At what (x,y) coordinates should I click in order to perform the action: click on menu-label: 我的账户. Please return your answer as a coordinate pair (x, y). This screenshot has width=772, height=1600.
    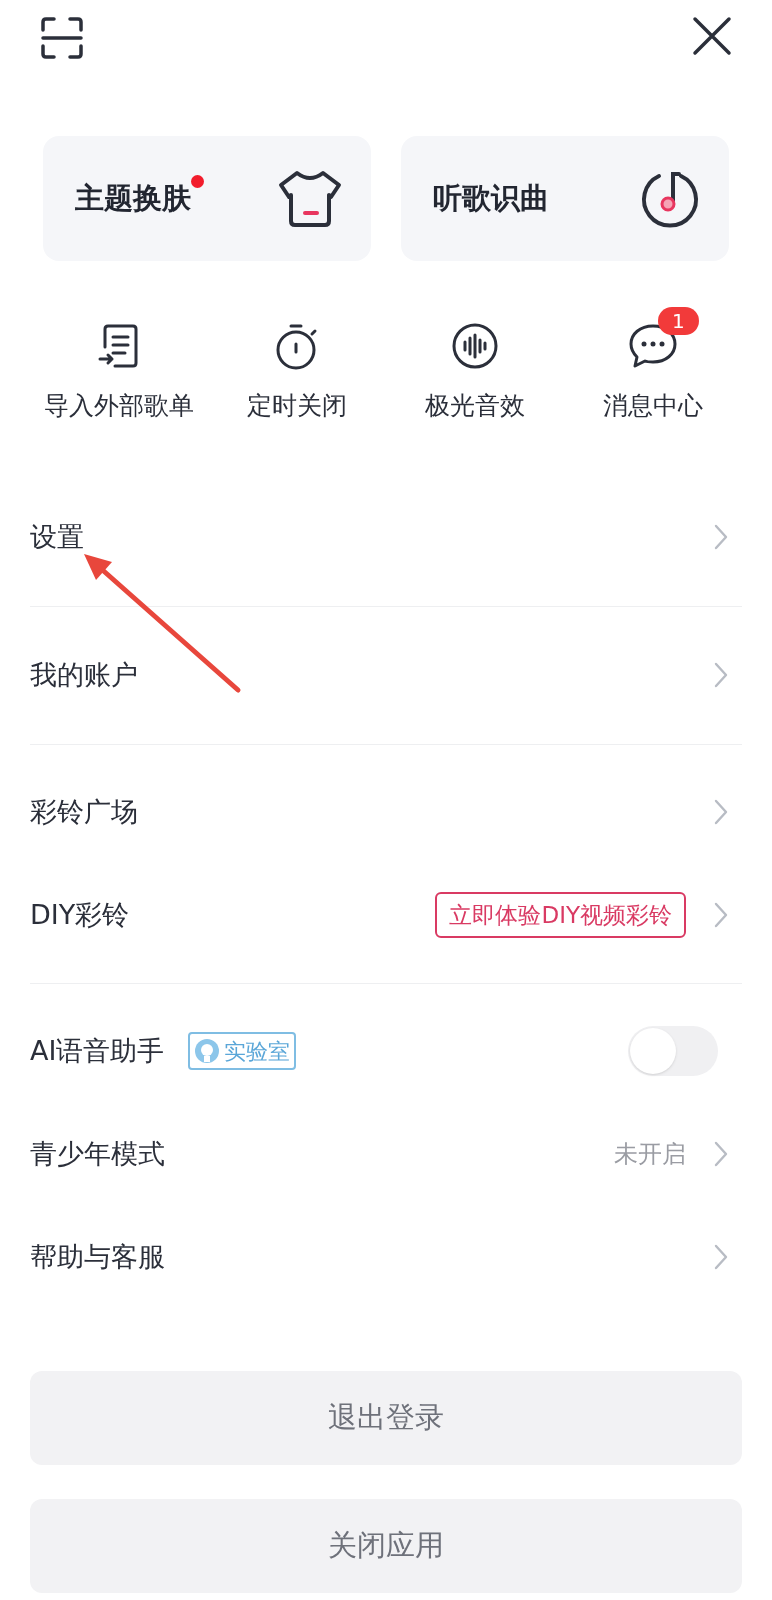
    Looking at the image, I should click on (84, 674).